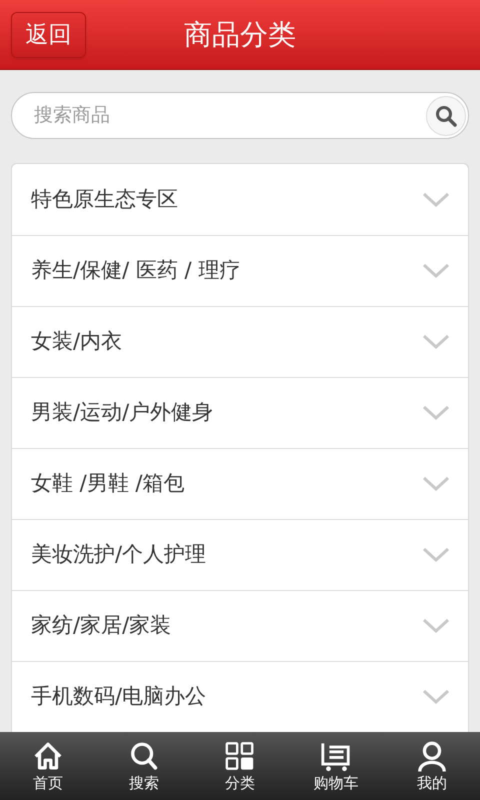  I want to click on nav-tab: 首页, so click(48, 766).